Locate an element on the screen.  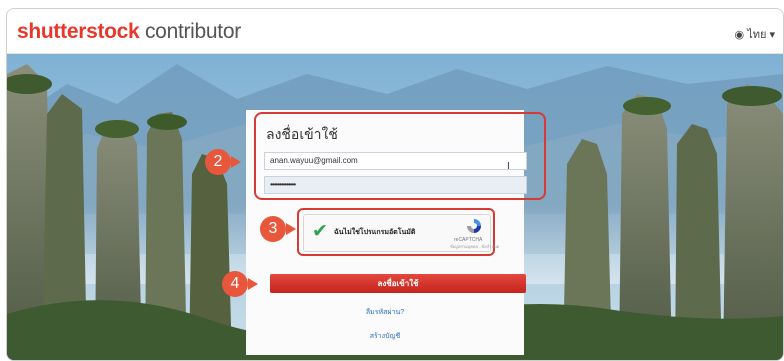
captcha-label: ฉันไม่ใช่โปรแกรมอัตโนมัติ is located at coordinates (375, 232).